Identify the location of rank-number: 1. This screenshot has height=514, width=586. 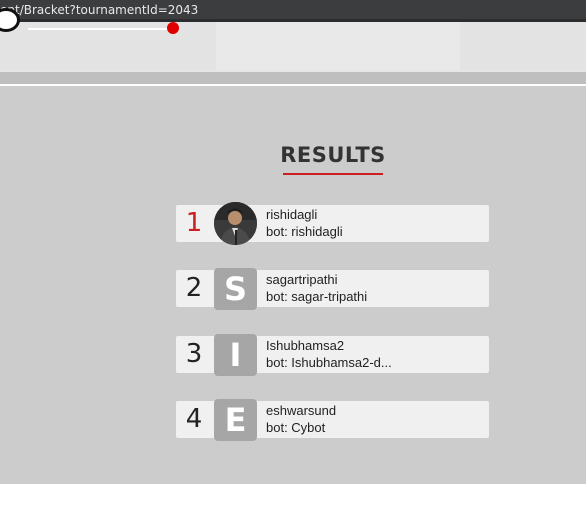
(194, 223).